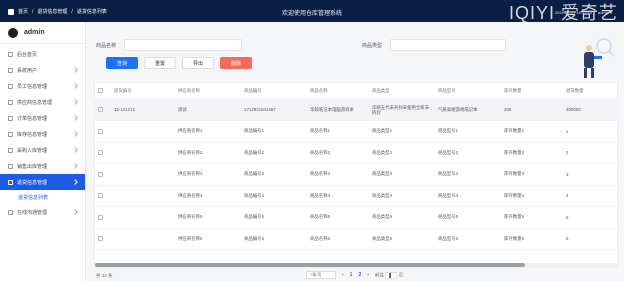  What do you see at coordinates (274, 196) in the screenshot?
I see `table-cell: 商品编号4` at bounding box center [274, 196].